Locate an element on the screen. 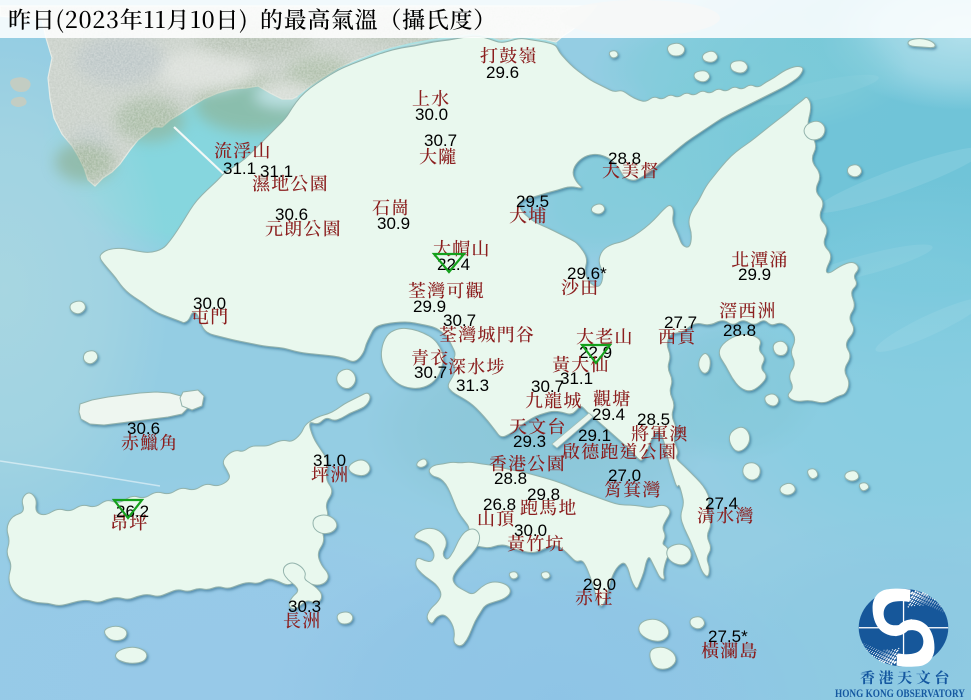 This screenshot has width=971, height=700. svg-text: 27.7 is located at coordinates (680, 322).